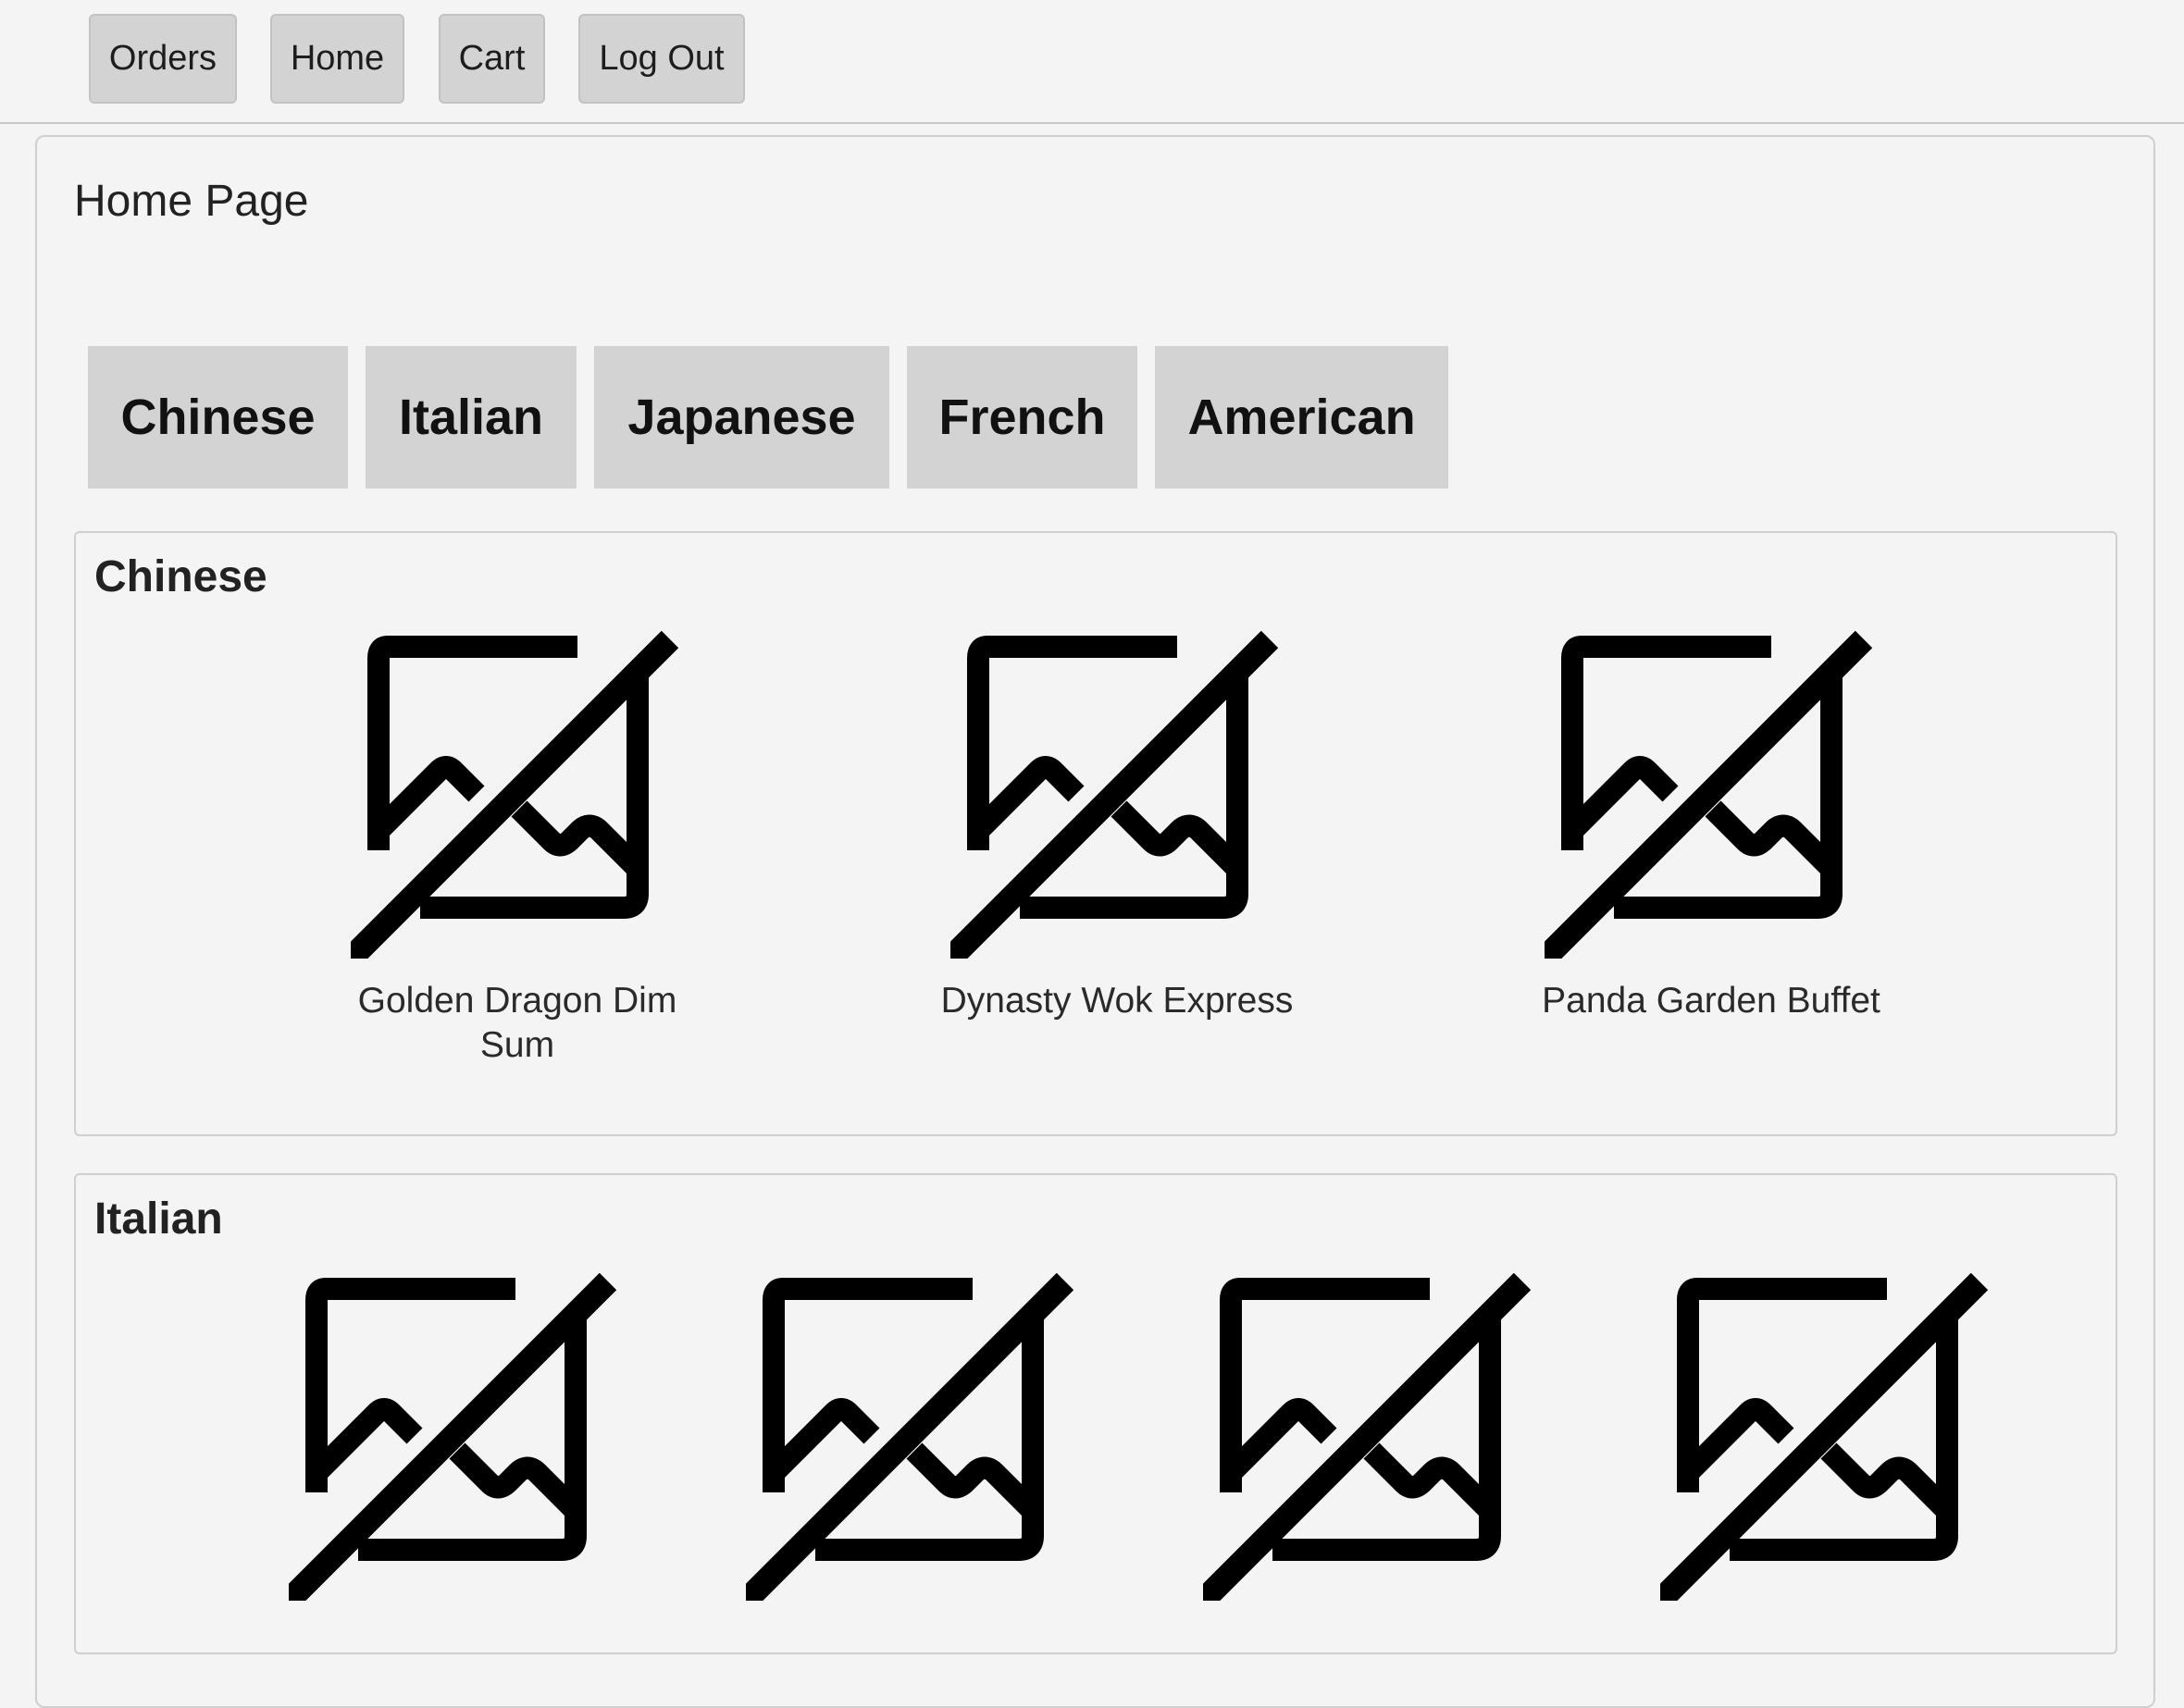 The width and height of the screenshot is (2184, 1708). What do you see at coordinates (180, 576) in the screenshot?
I see `section-title-chinese: Chinese` at bounding box center [180, 576].